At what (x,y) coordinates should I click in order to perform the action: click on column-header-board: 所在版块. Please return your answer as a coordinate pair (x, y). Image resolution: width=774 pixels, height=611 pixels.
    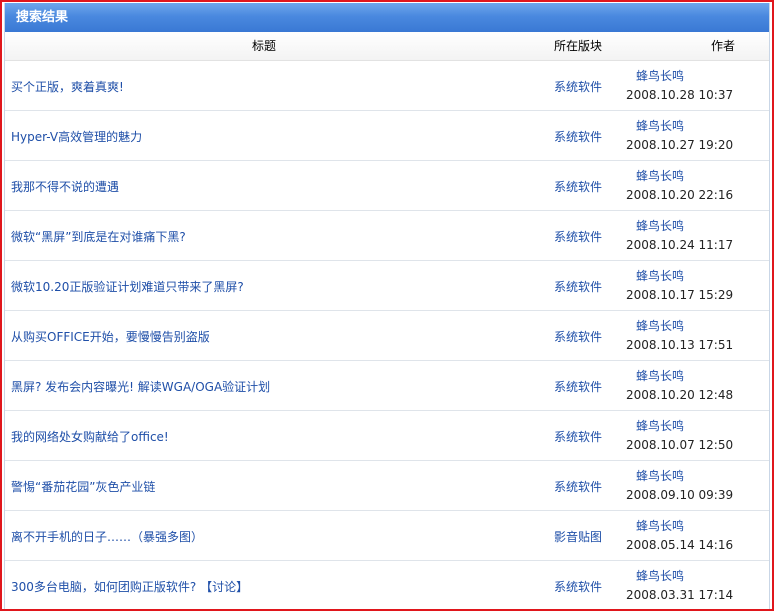
    Looking at the image, I should click on (578, 46).